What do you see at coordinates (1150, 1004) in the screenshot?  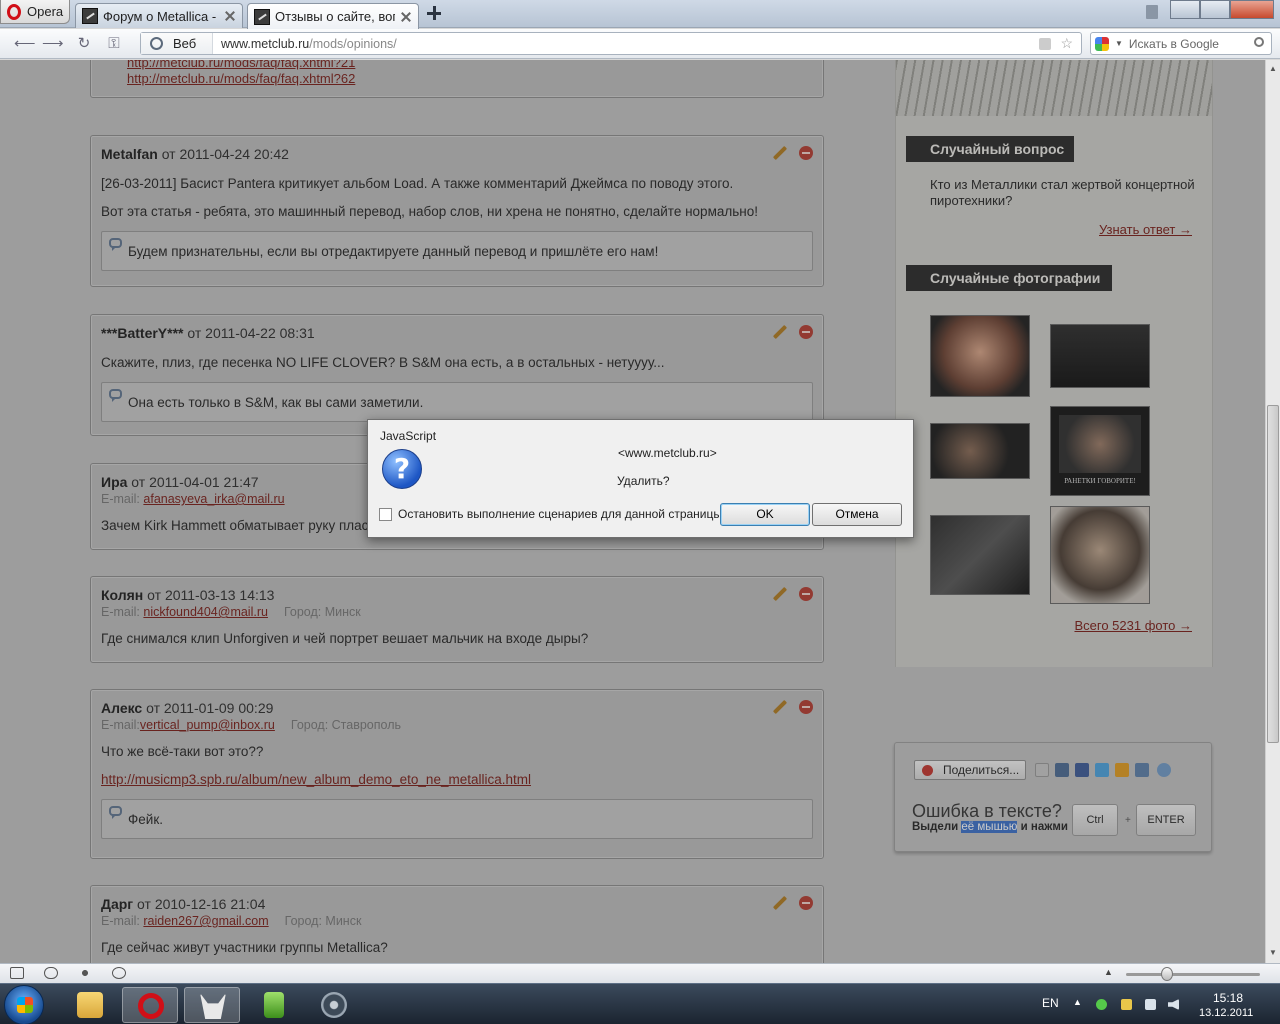 I see `network-icon` at bounding box center [1150, 1004].